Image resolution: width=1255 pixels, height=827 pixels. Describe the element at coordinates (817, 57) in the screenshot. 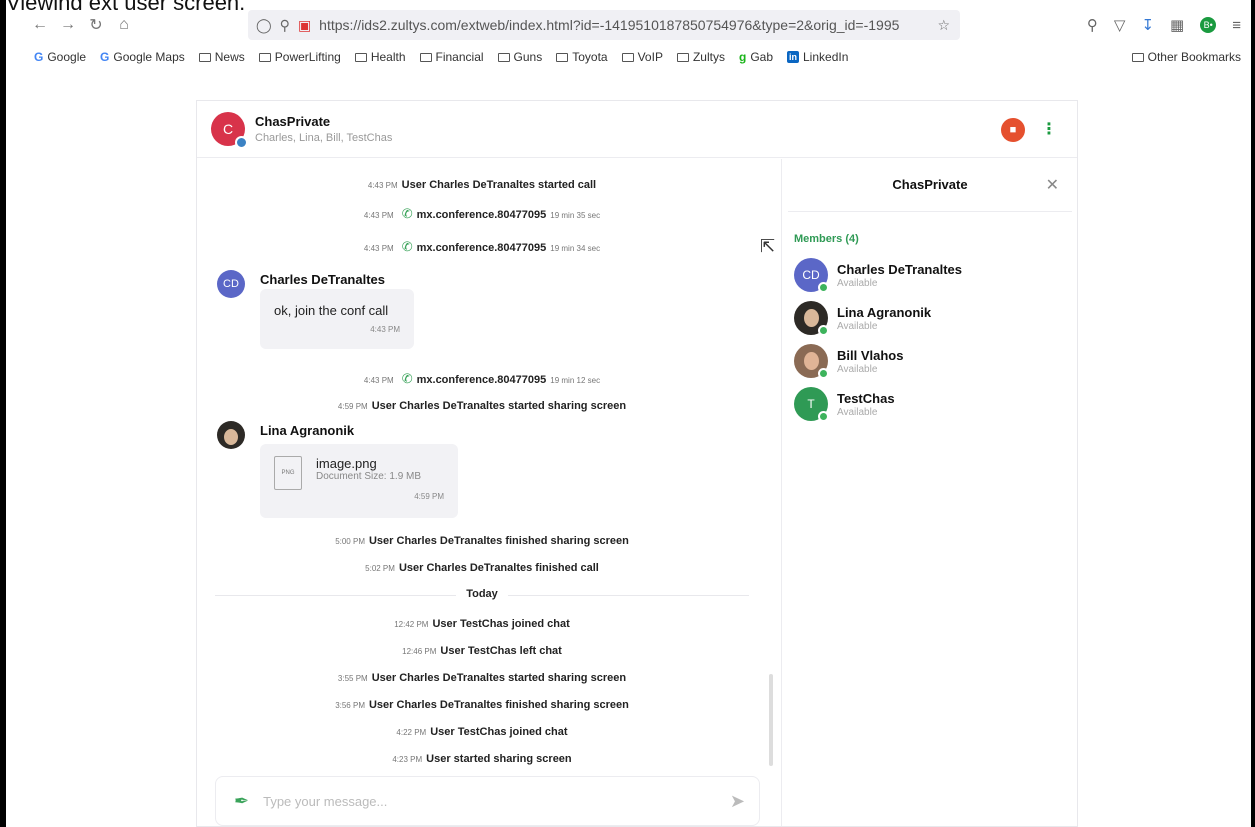

I see `bookmark-linkedin: in LinkedIn` at that location.